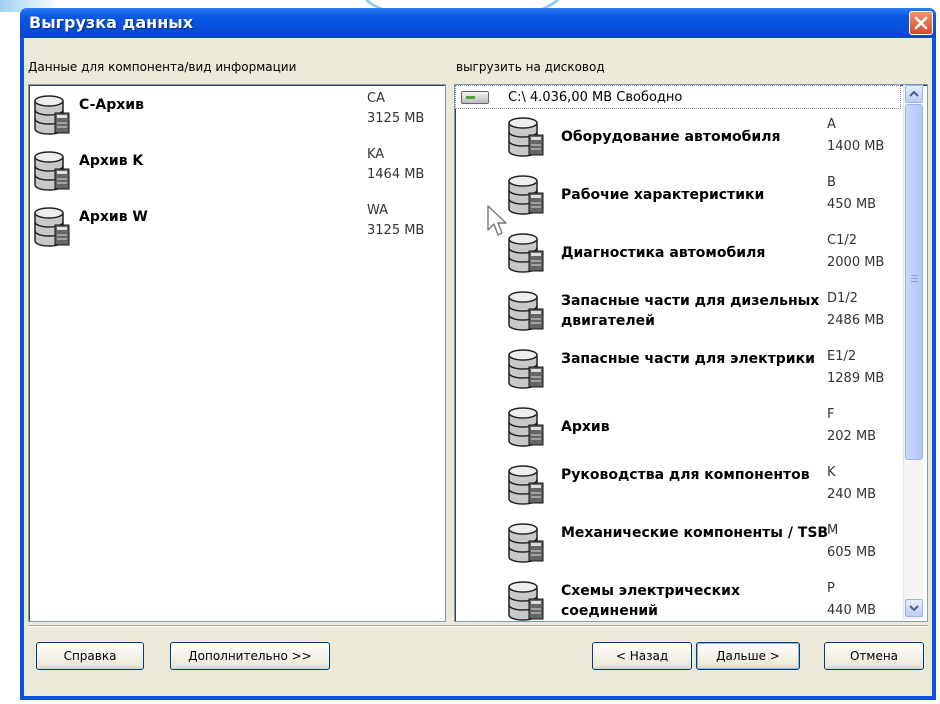 Image resolution: width=940 pixels, height=704 pixels. I want to click on next-button: Дальше >, so click(748, 656).